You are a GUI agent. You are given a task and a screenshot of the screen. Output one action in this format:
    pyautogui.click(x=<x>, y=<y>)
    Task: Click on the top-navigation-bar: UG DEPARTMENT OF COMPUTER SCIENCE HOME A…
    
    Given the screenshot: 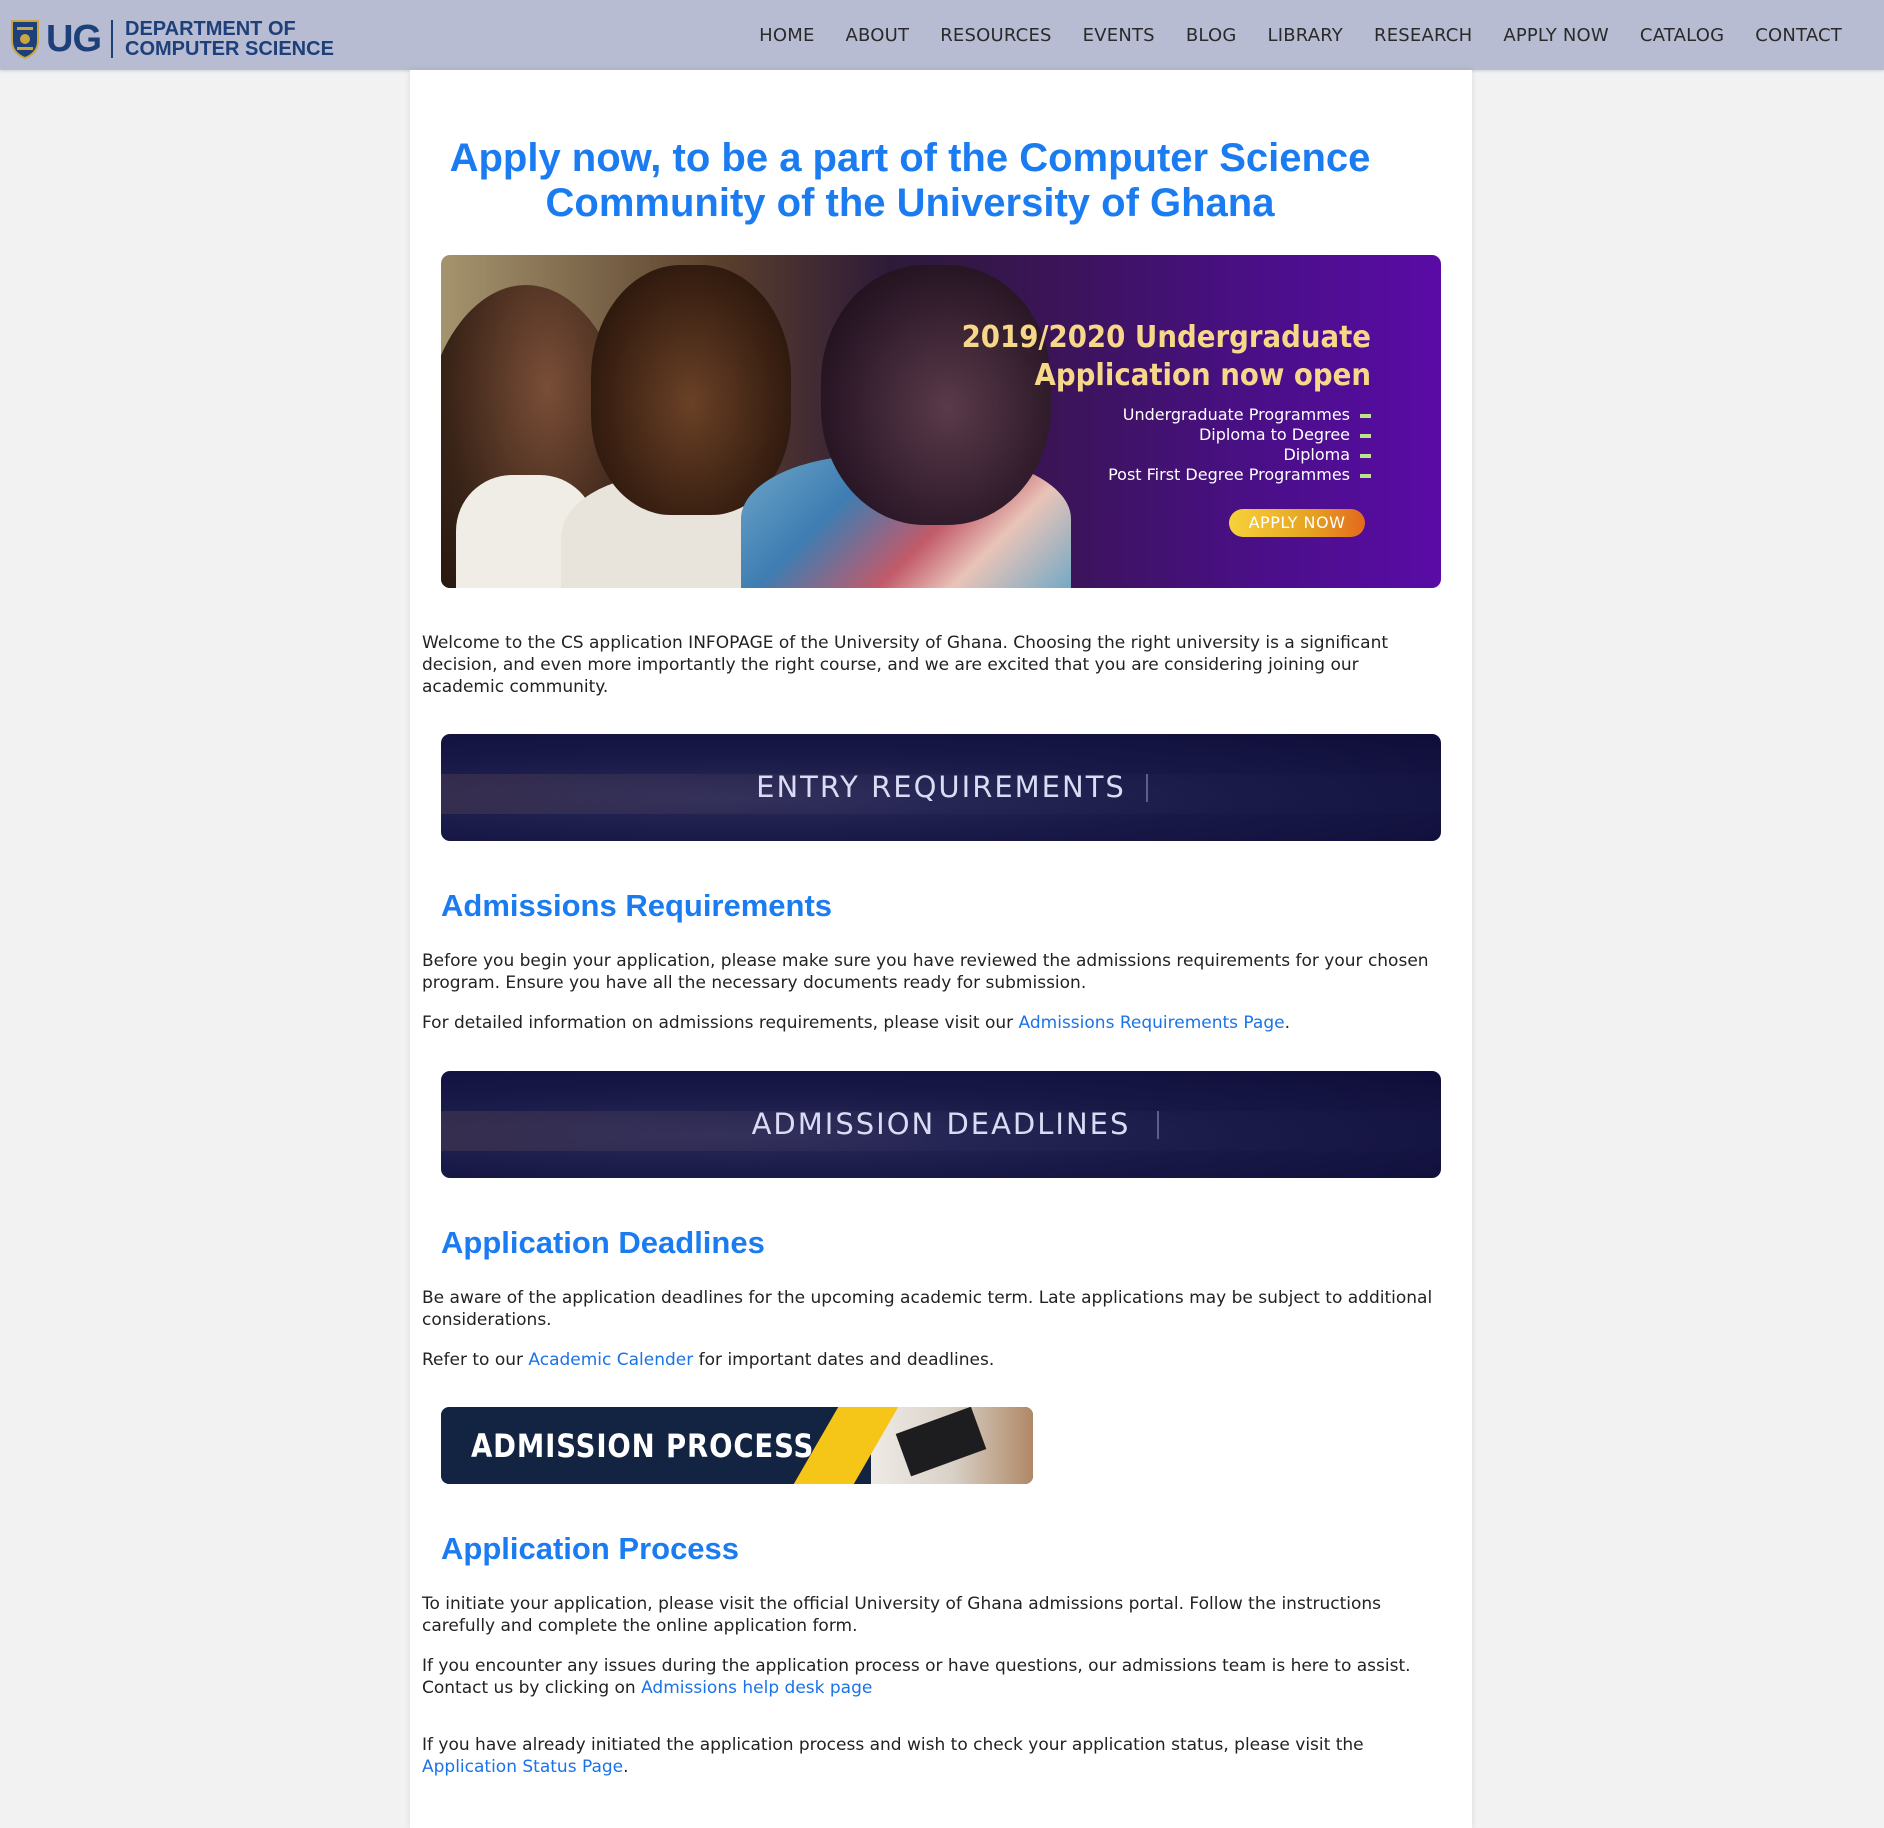 What is the action you would take?
    pyautogui.click(x=942, y=35)
    